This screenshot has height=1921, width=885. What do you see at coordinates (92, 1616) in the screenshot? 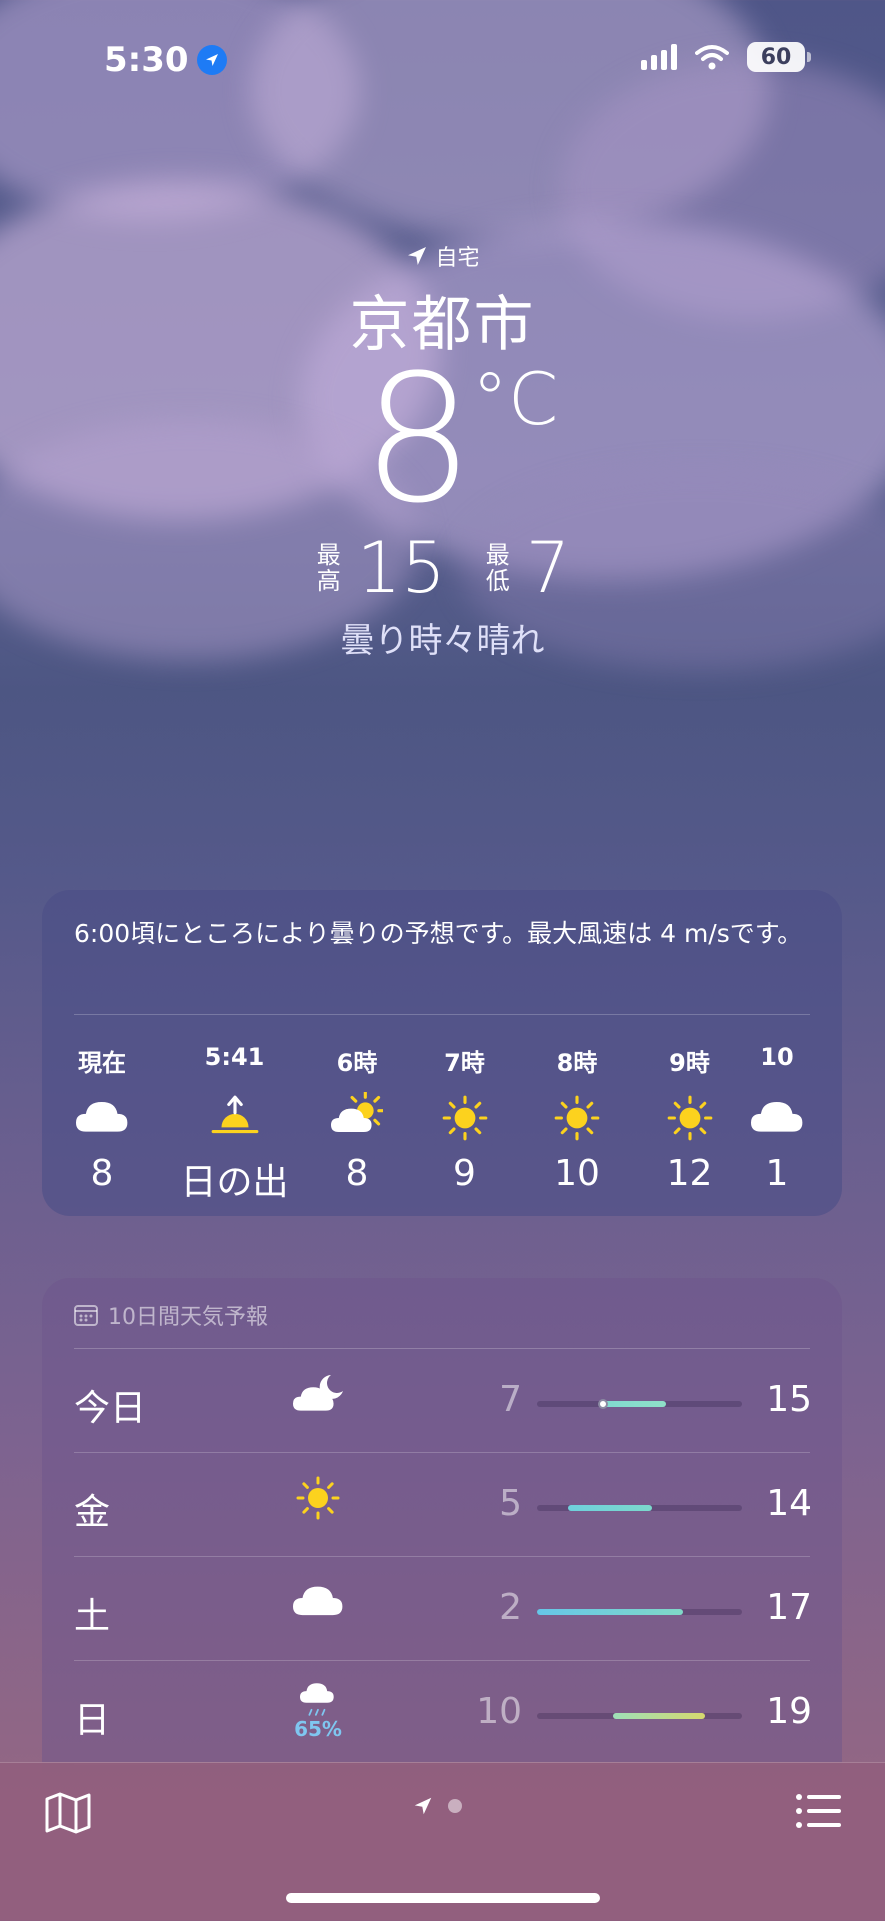
I see `day-name: 土` at bounding box center [92, 1616].